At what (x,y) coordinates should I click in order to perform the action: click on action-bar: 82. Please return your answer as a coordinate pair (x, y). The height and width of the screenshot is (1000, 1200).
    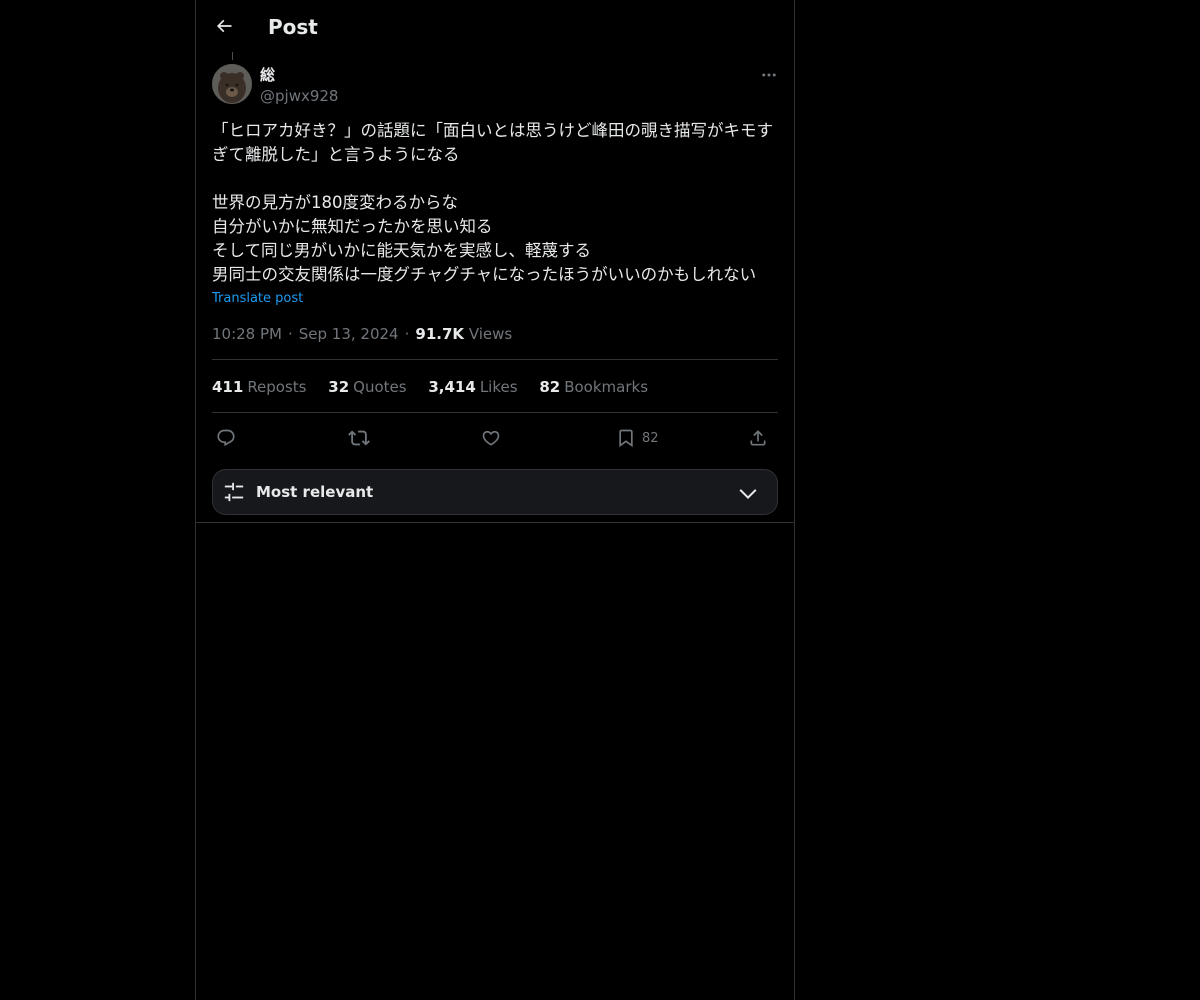
    Looking at the image, I should click on (495, 438).